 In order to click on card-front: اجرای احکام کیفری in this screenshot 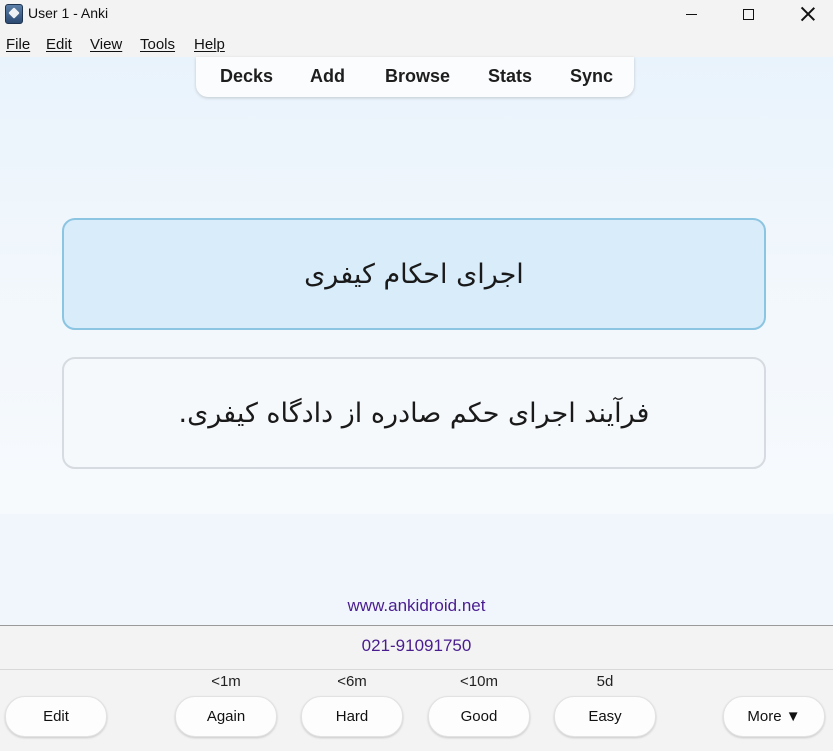, I will do `click(414, 274)`.